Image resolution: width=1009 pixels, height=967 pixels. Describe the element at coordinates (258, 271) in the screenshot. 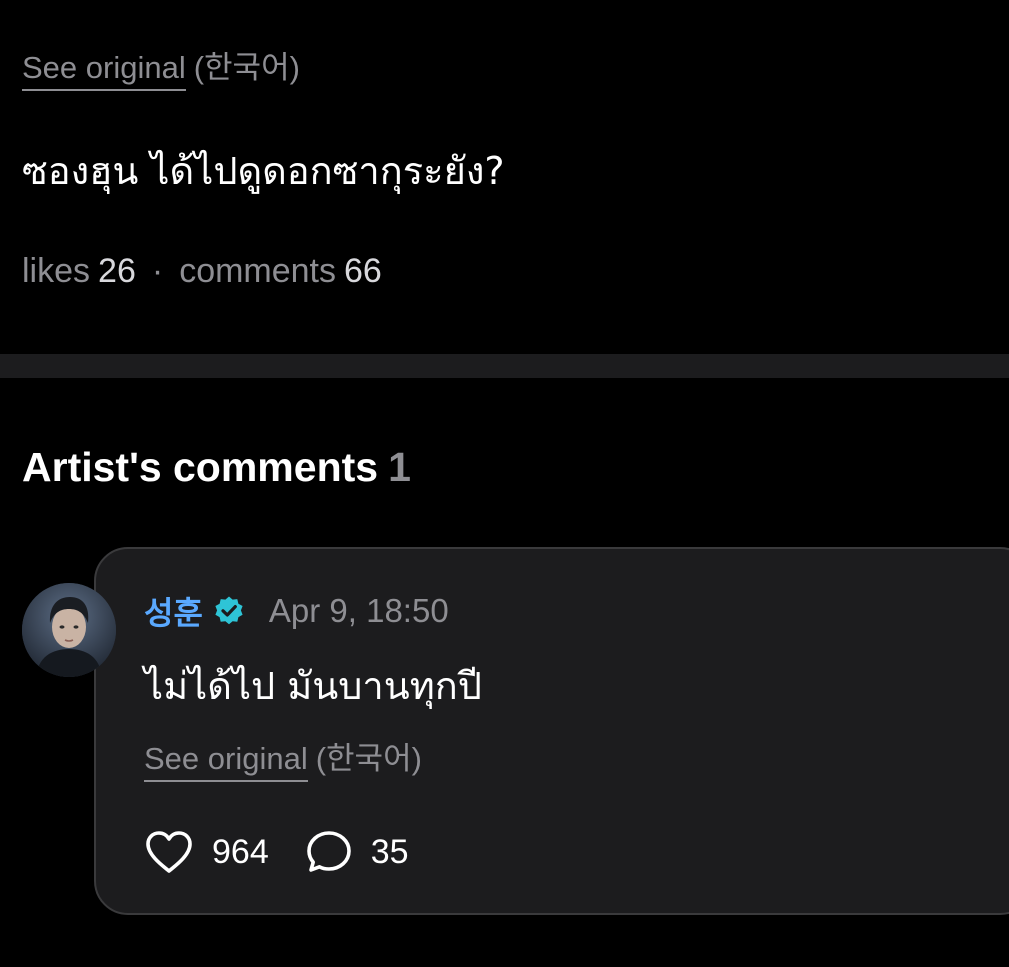

I see `comments-label: comments` at that location.